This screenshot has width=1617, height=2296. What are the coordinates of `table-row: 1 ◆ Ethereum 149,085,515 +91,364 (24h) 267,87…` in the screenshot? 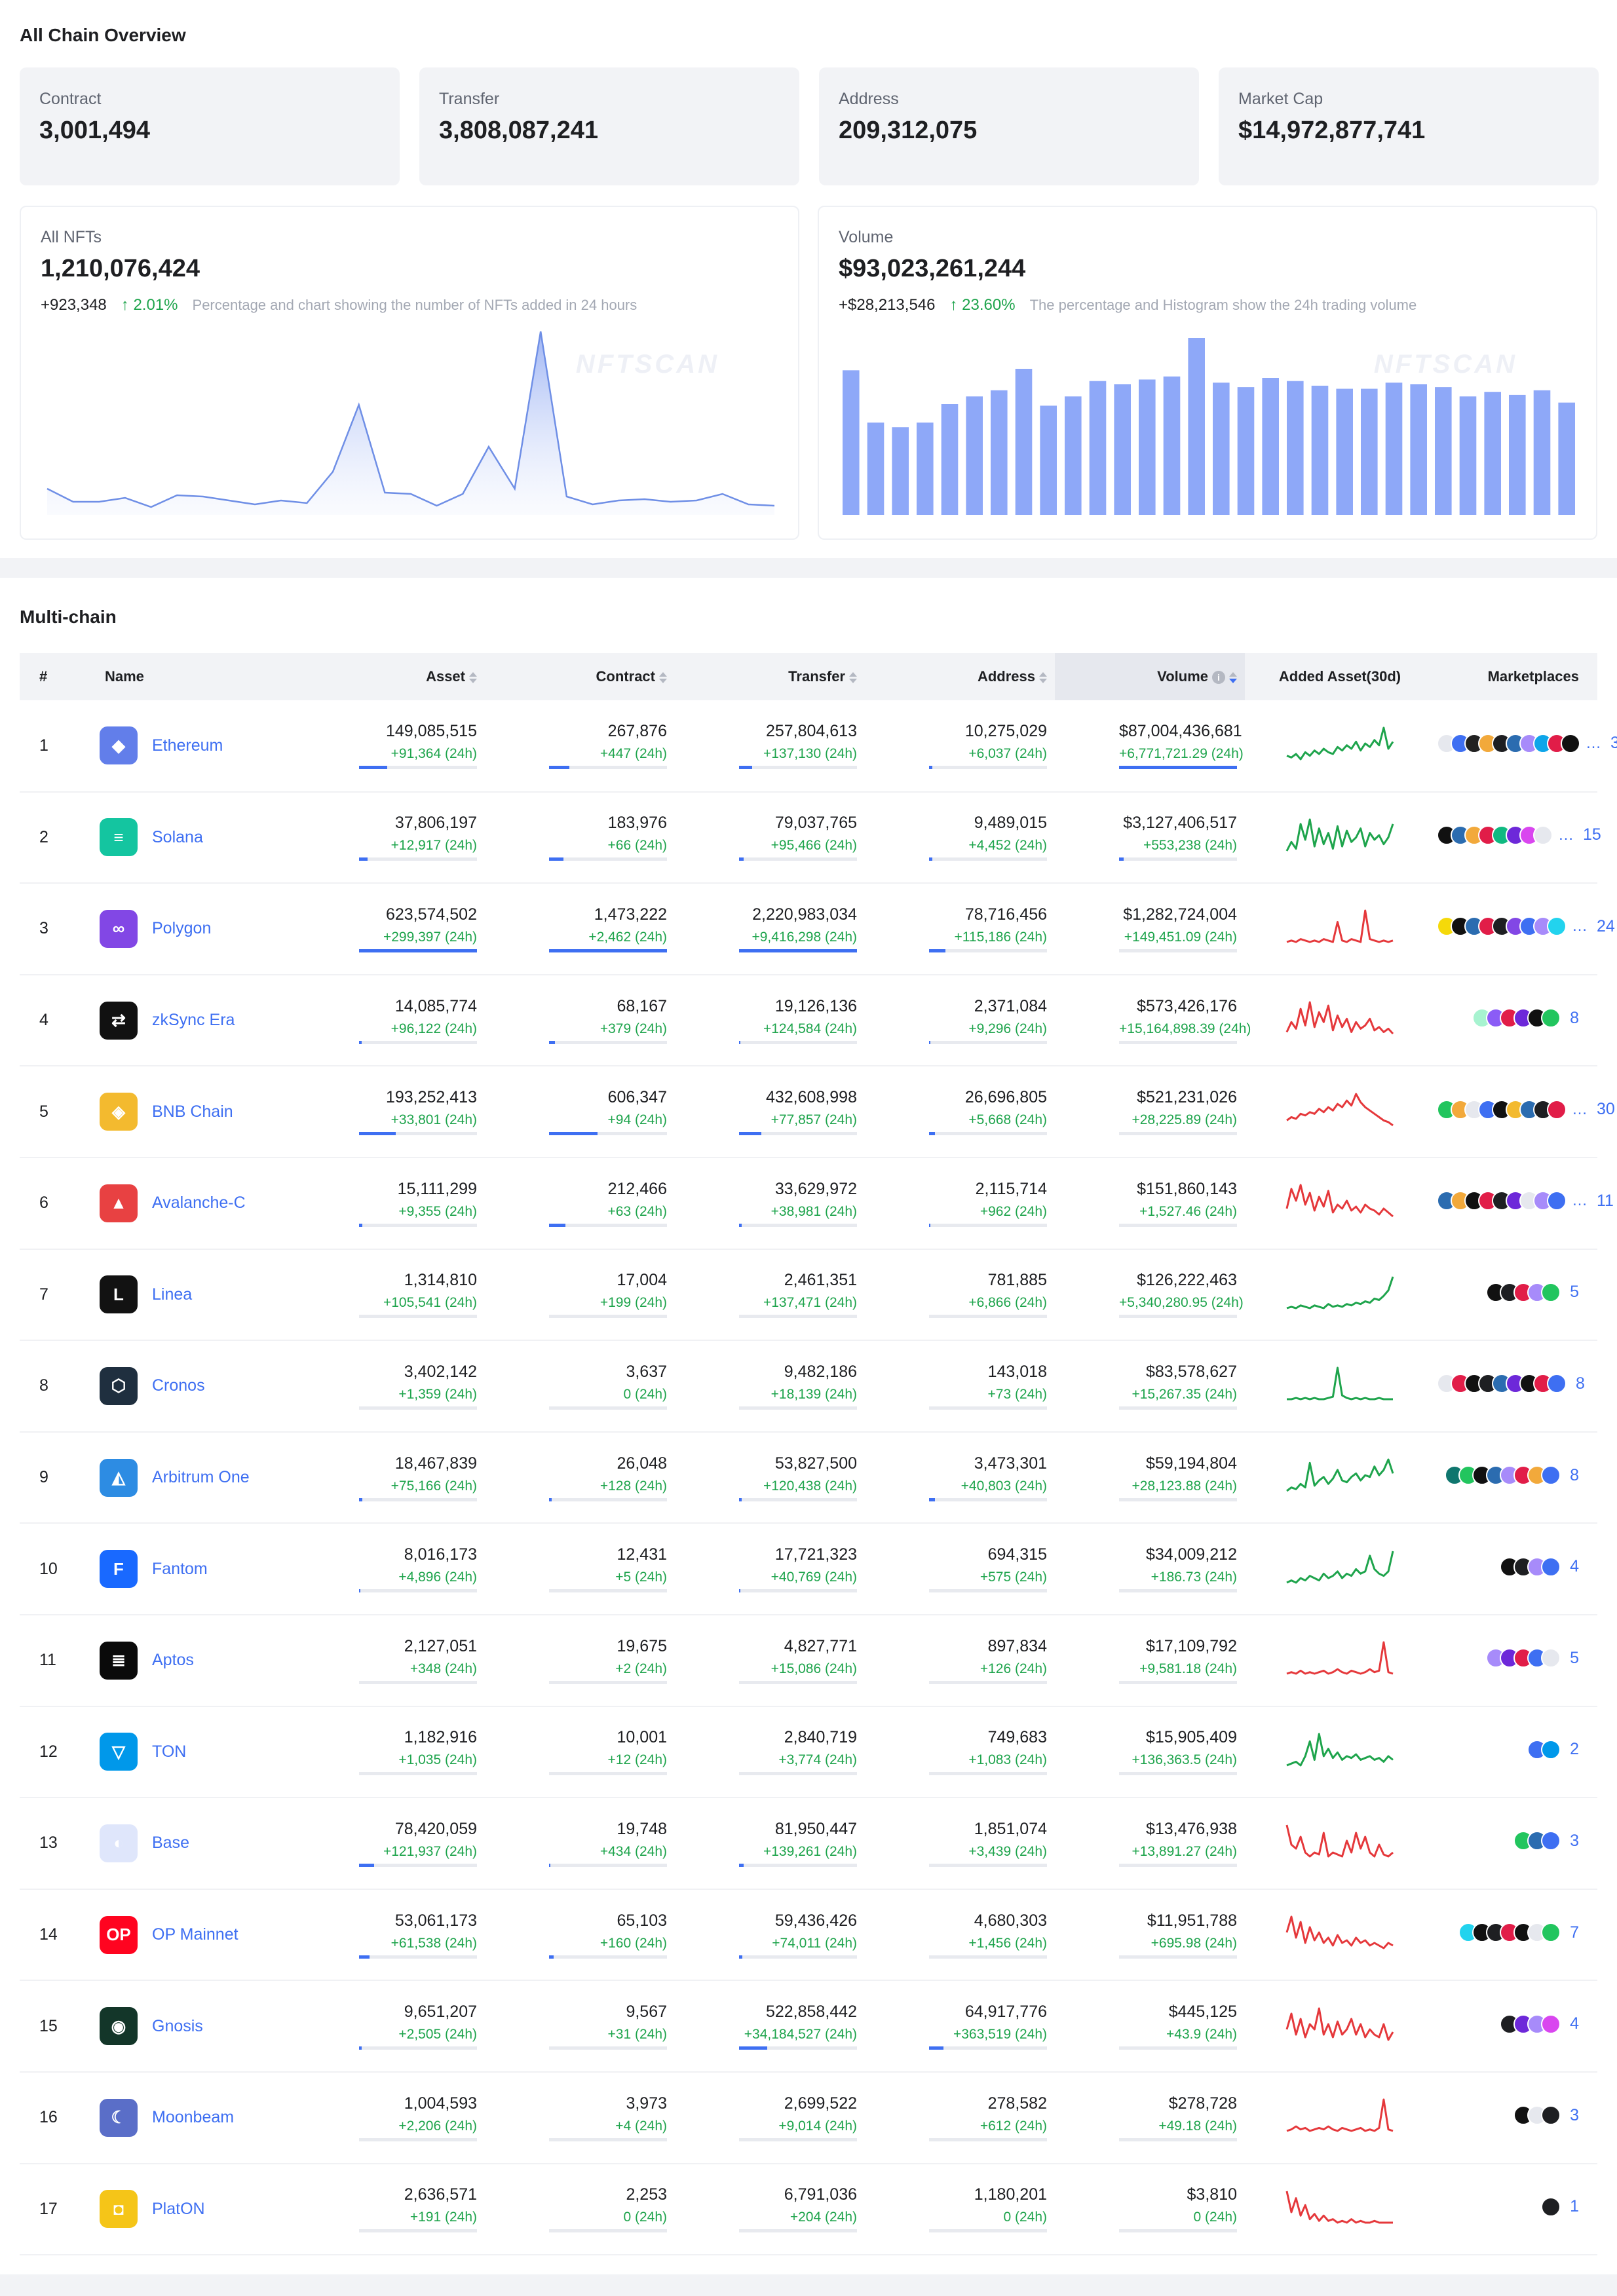 It's located at (818, 746).